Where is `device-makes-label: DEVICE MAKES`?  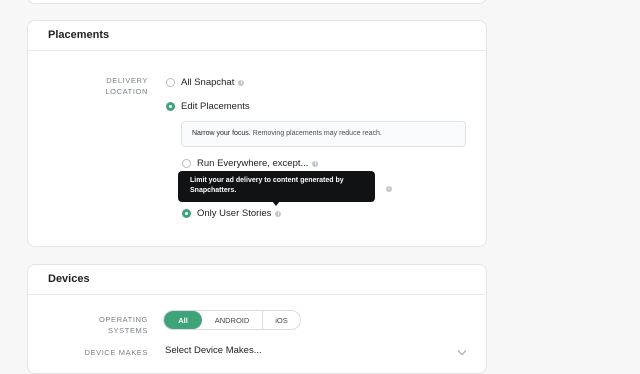
device-makes-label: DEVICE MAKES is located at coordinates (116, 352).